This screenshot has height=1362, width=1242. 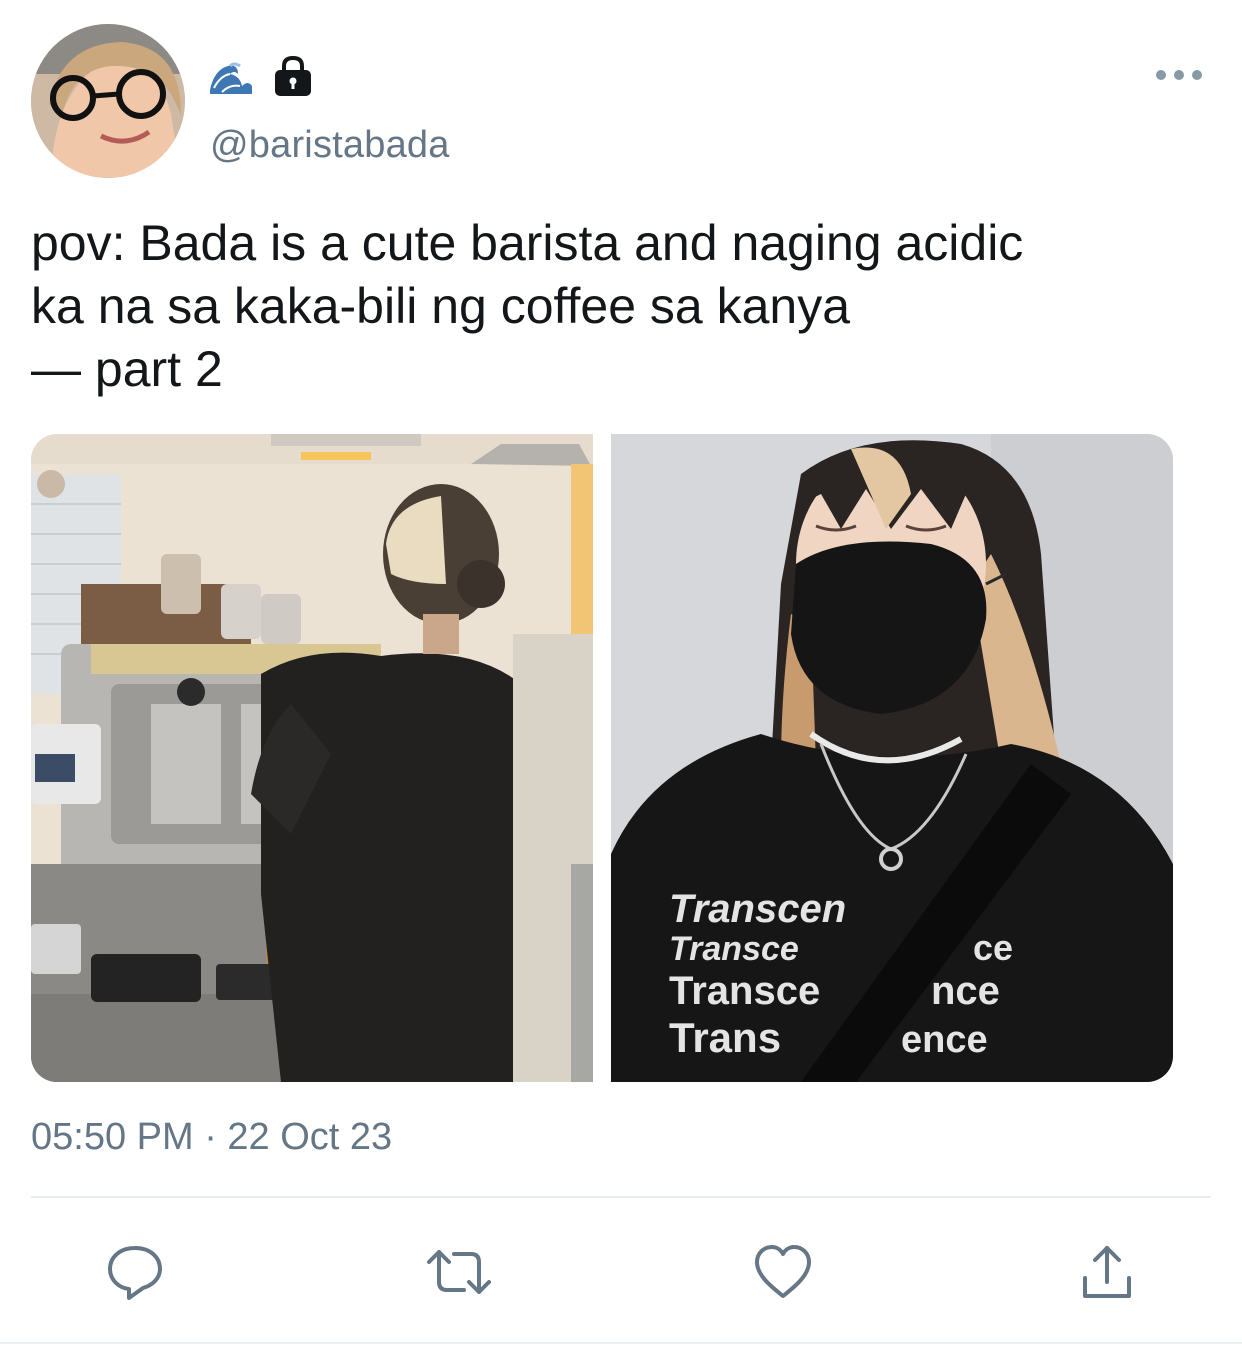 I want to click on reply-button, so click(x=135, y=1272).